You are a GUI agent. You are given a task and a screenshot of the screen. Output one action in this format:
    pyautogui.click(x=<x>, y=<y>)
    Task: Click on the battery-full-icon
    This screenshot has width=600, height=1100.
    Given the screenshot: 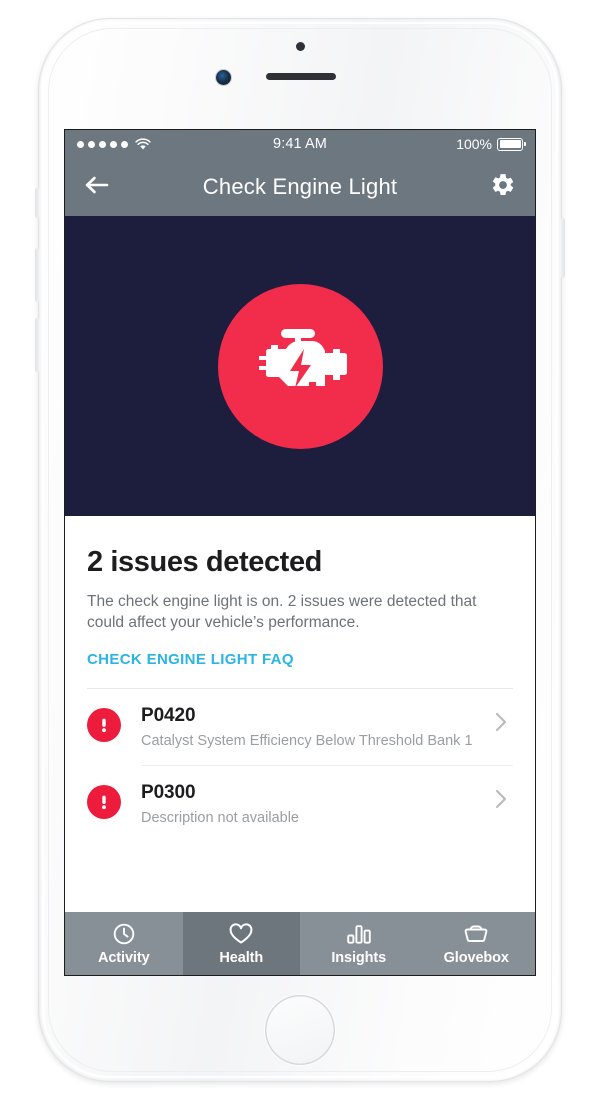 What is the action you would take?
    pyautogui.click(x=511, y=144)
    